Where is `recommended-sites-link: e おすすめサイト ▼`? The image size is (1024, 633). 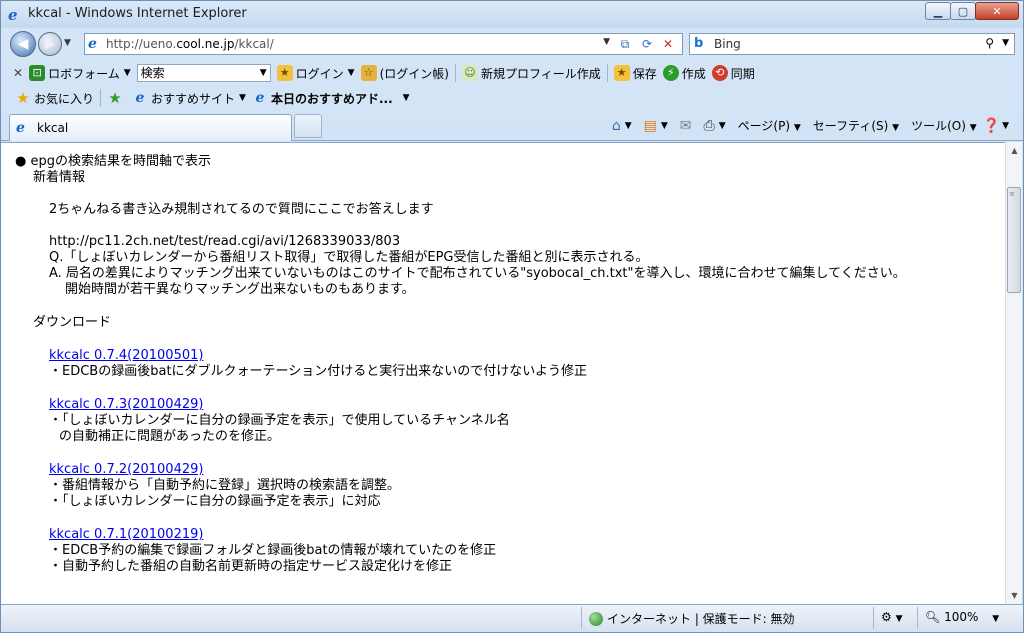 recommended-sites-link: e おすすめサイト ▼ is located at coordinates (189, 98).